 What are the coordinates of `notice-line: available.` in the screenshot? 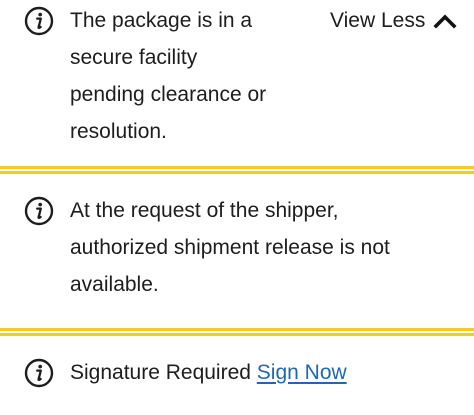 It's located at (114, 284).